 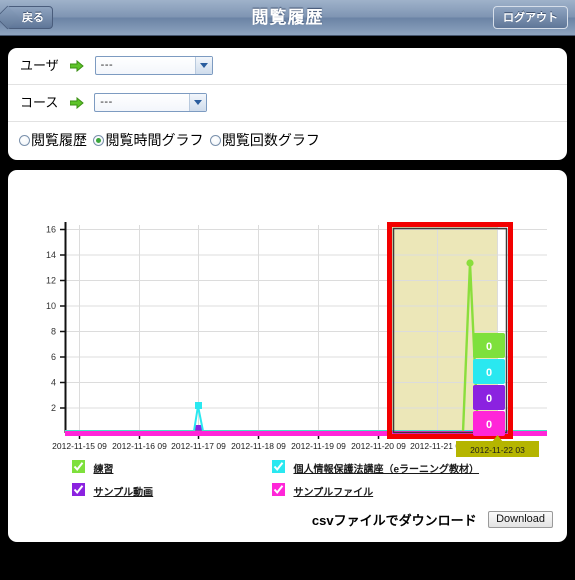 I want to click on course-select: ---, so click(x=151, y=102).